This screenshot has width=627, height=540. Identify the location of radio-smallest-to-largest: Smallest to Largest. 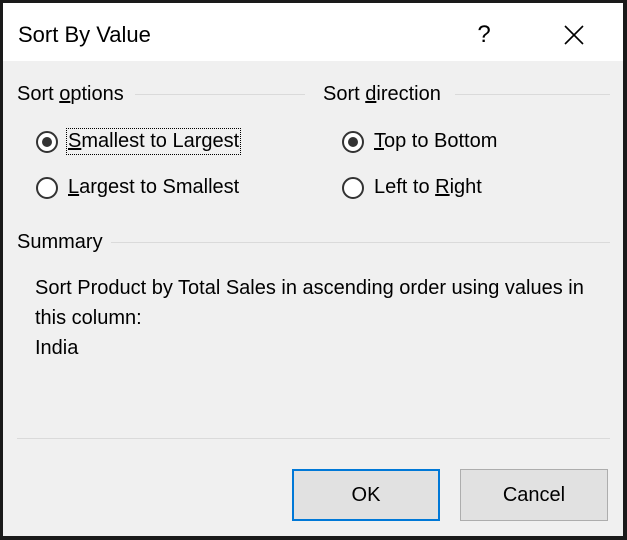
(139, 141).